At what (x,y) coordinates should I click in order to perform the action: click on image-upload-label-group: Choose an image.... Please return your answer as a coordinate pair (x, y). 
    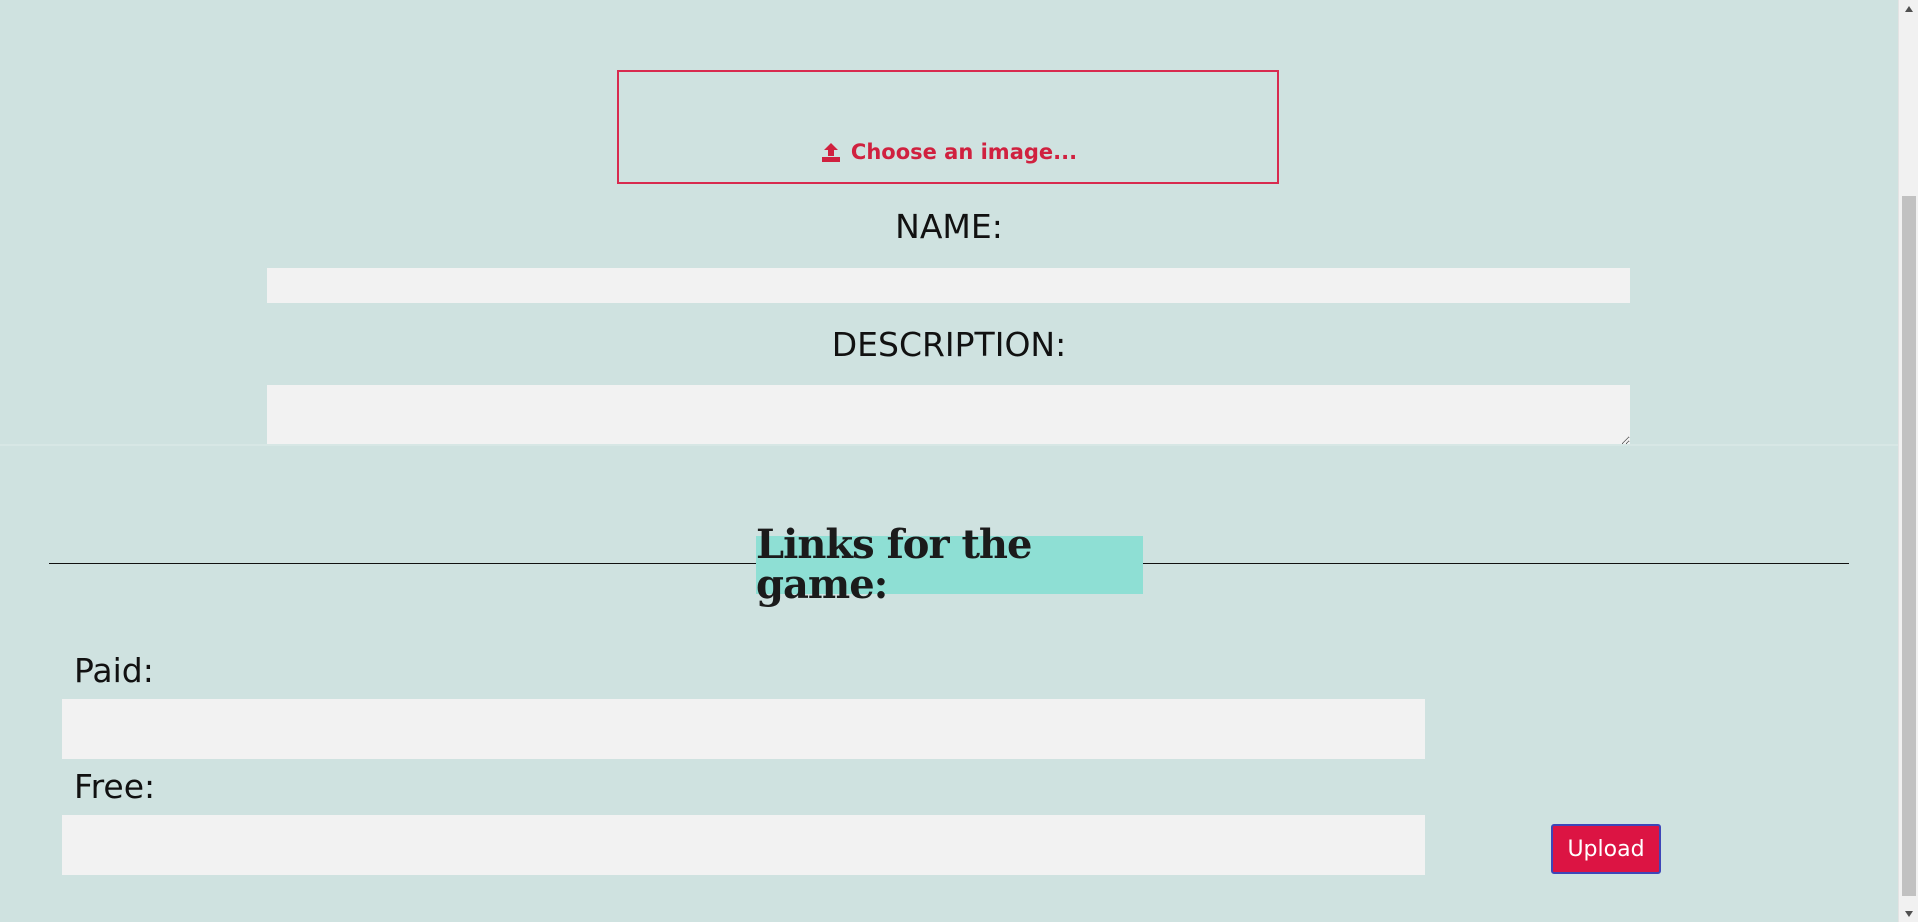
    Looking at the image, I should click on (948, 152).